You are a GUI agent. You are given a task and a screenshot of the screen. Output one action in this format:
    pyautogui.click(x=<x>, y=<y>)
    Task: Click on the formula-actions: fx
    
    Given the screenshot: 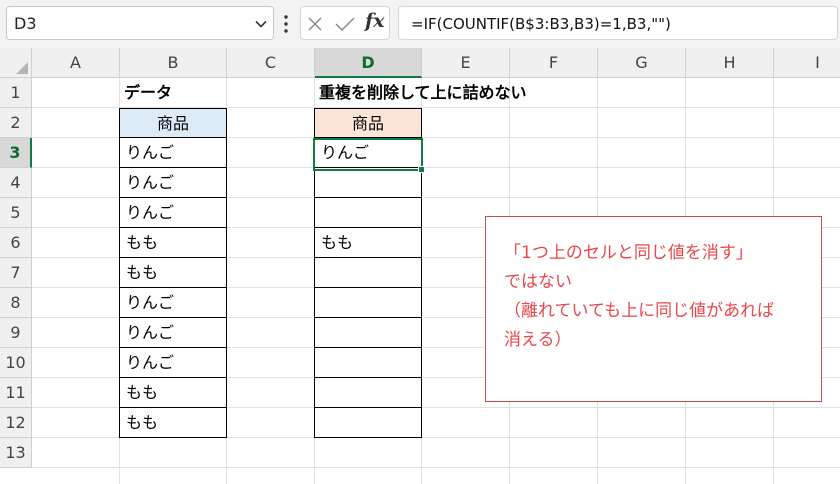 What is the action you would take?
    pyautogui.click(x=345, y=23)
    